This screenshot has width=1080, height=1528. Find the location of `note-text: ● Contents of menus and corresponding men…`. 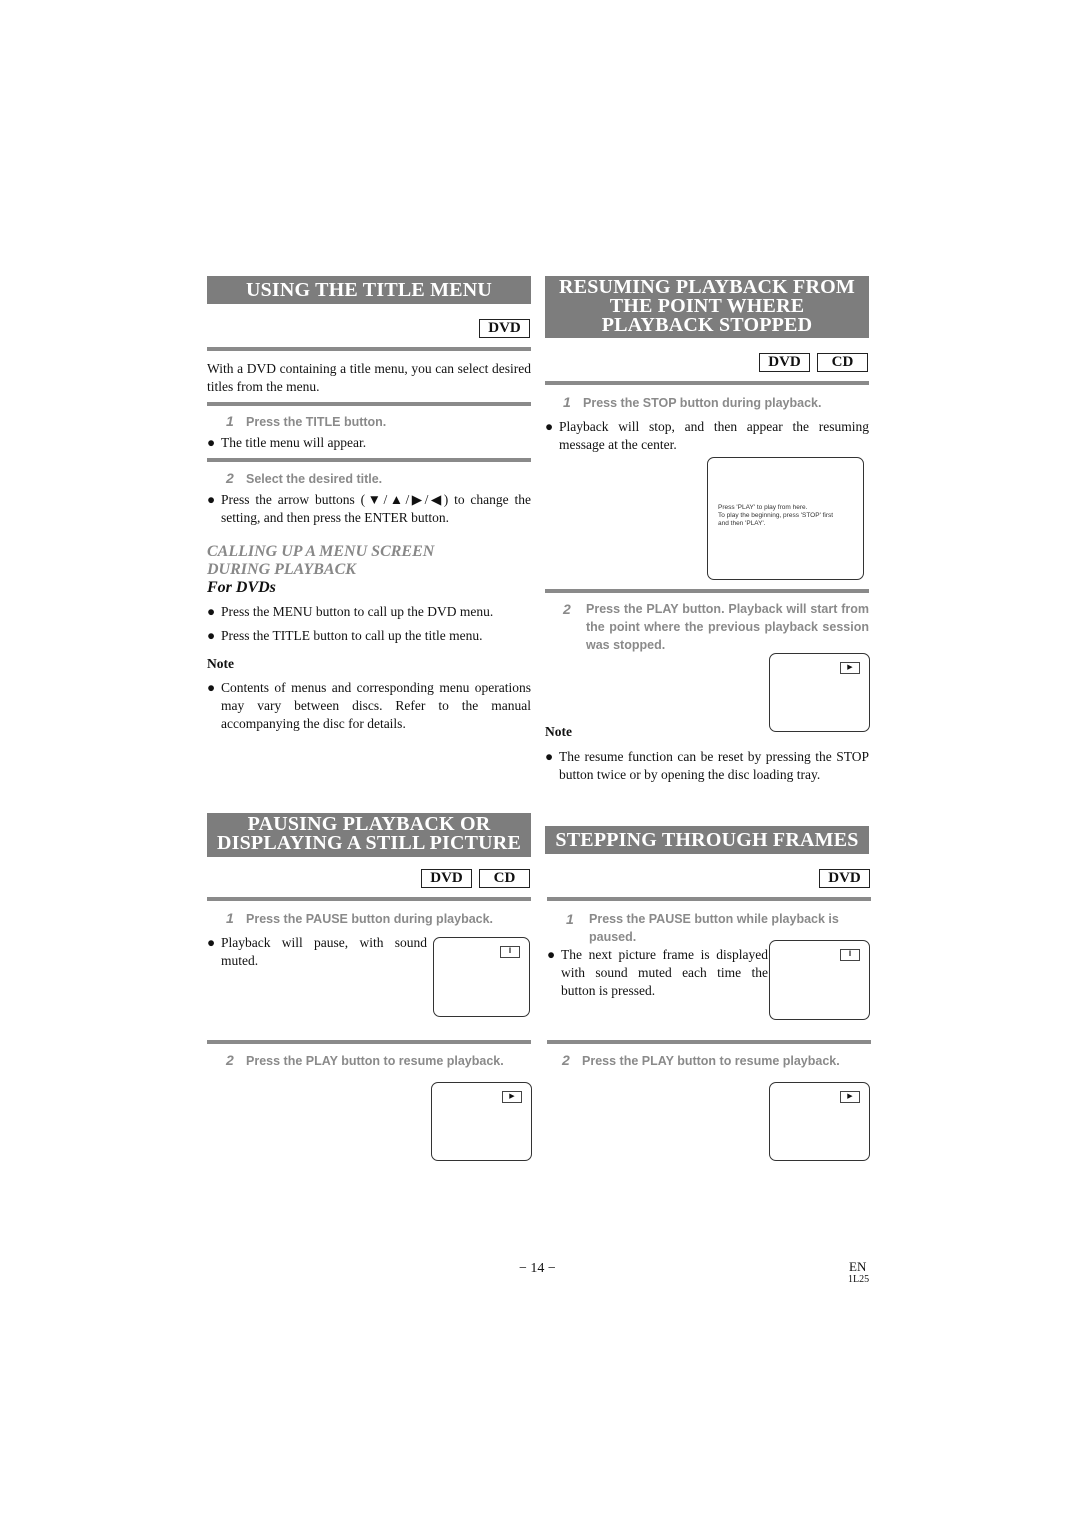

note-text: ● Contents of menus and corresponding men… is located at coordinates (369, 706).